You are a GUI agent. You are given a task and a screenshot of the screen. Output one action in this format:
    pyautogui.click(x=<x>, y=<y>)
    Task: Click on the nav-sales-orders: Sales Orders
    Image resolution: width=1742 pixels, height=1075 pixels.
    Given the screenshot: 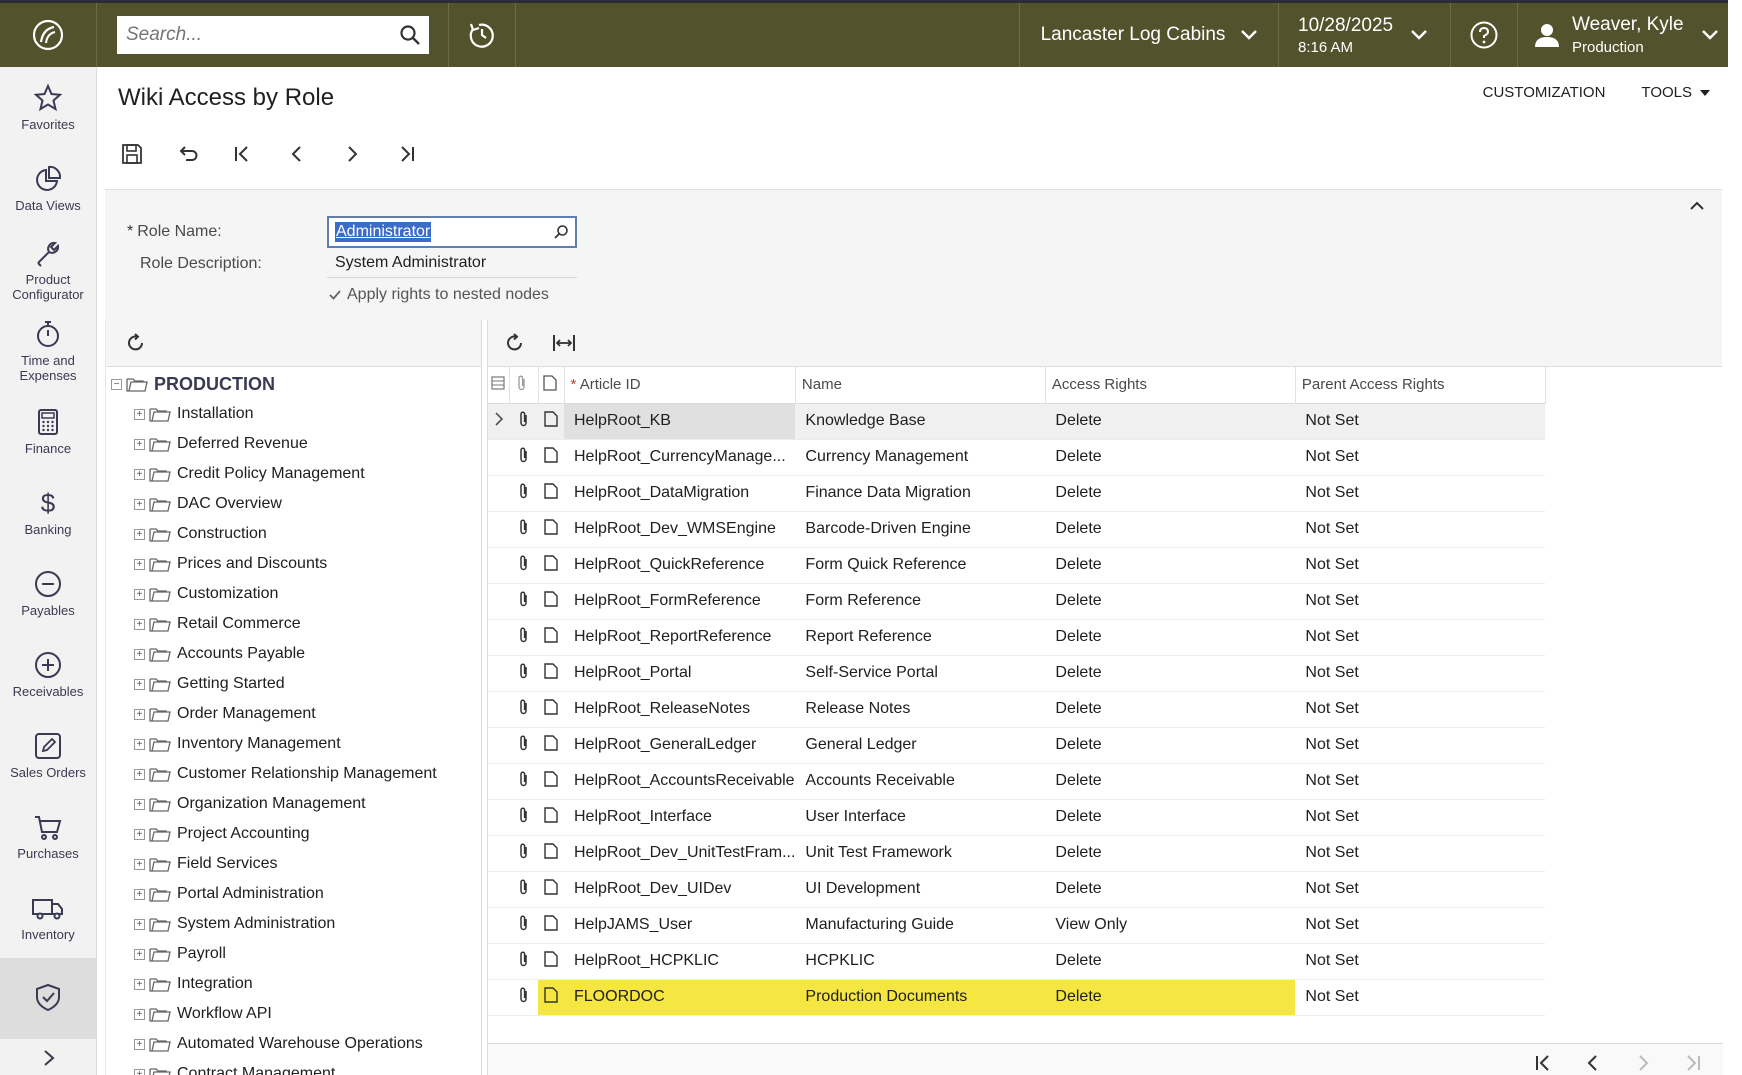 What is the action you would take?
    pyautogui.click(x=48, y=755)
    